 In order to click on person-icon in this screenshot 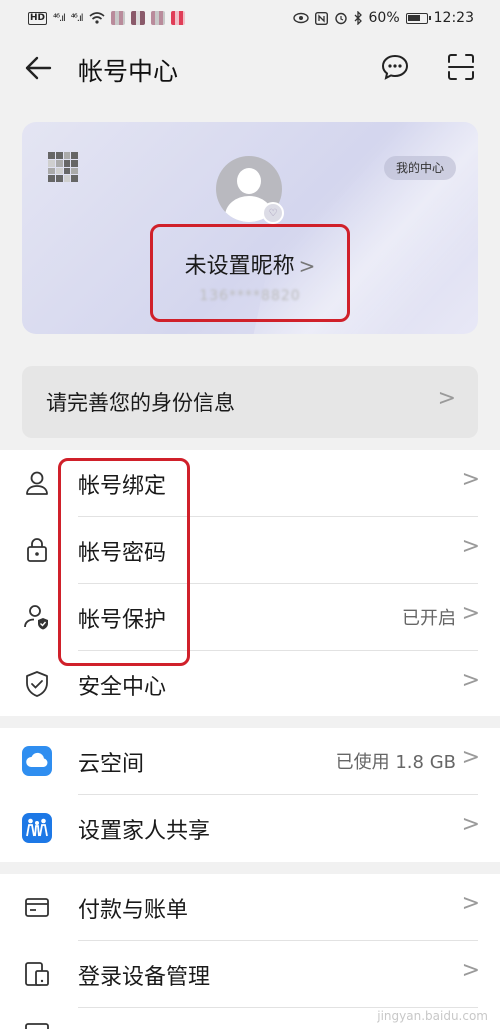, I will do `click(37, 483)`.